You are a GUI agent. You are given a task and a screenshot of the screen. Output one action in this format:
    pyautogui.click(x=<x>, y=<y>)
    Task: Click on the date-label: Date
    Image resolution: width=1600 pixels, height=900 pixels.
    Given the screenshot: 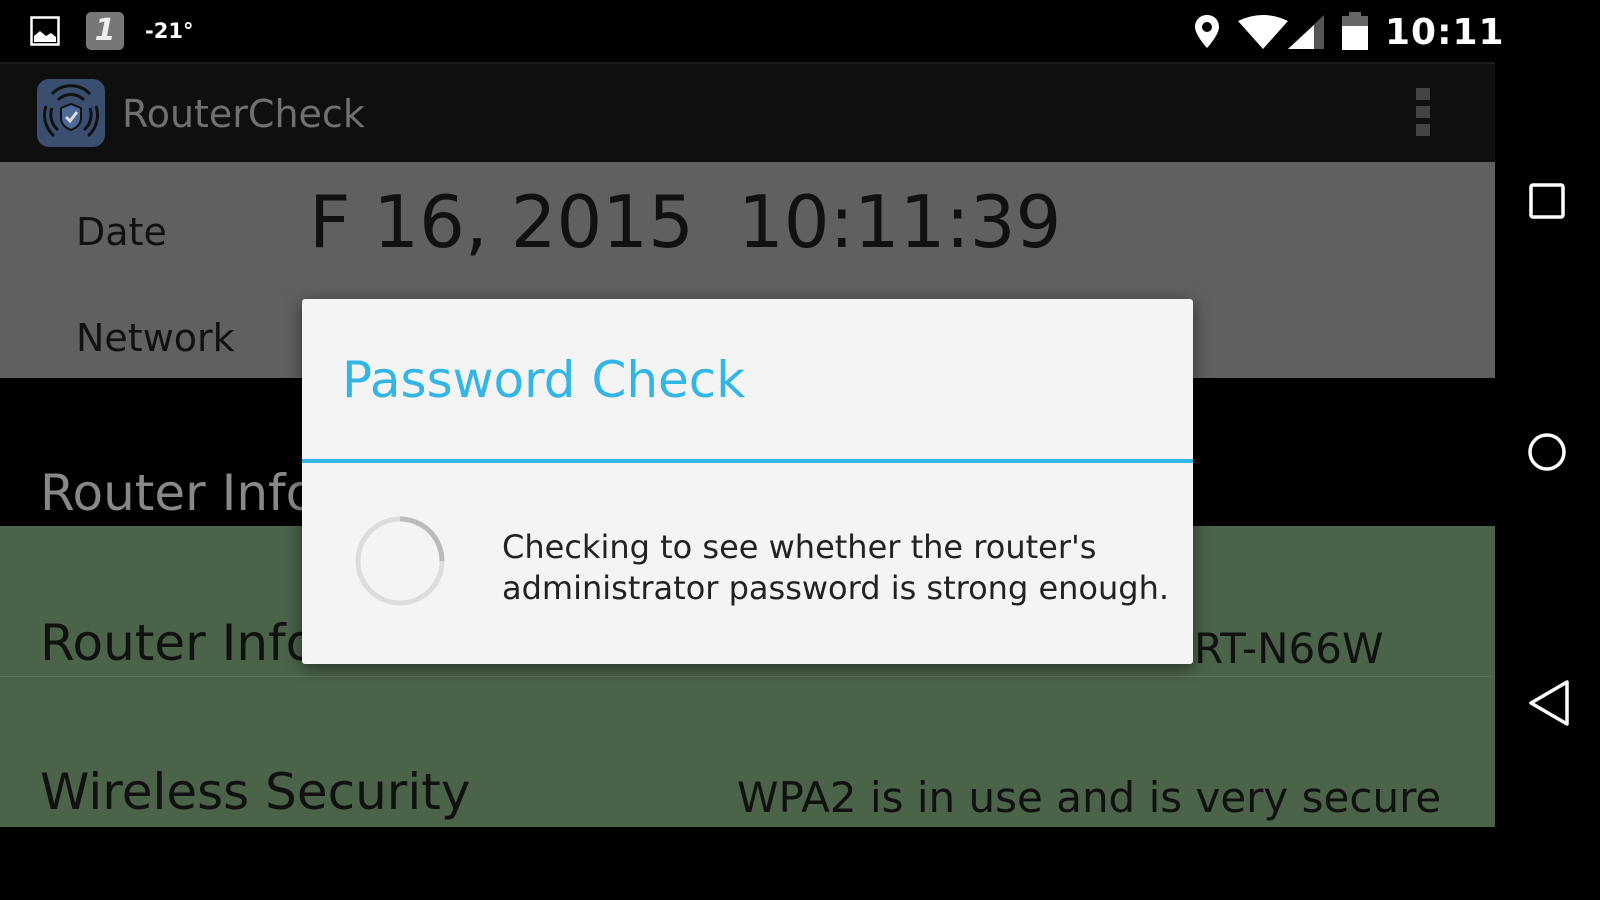 What is the action you would take?
    pyautogui.click(x=121, y=232)
    